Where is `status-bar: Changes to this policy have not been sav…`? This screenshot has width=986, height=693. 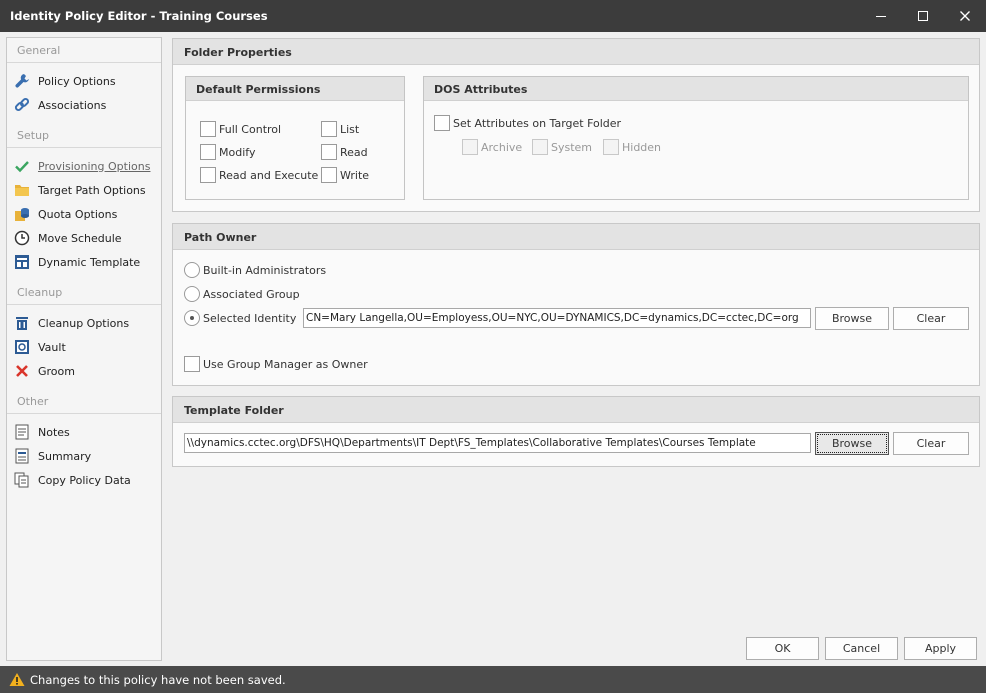
status-bar: Changes to this policy have not been sav… is located at coordinates (493, 679).